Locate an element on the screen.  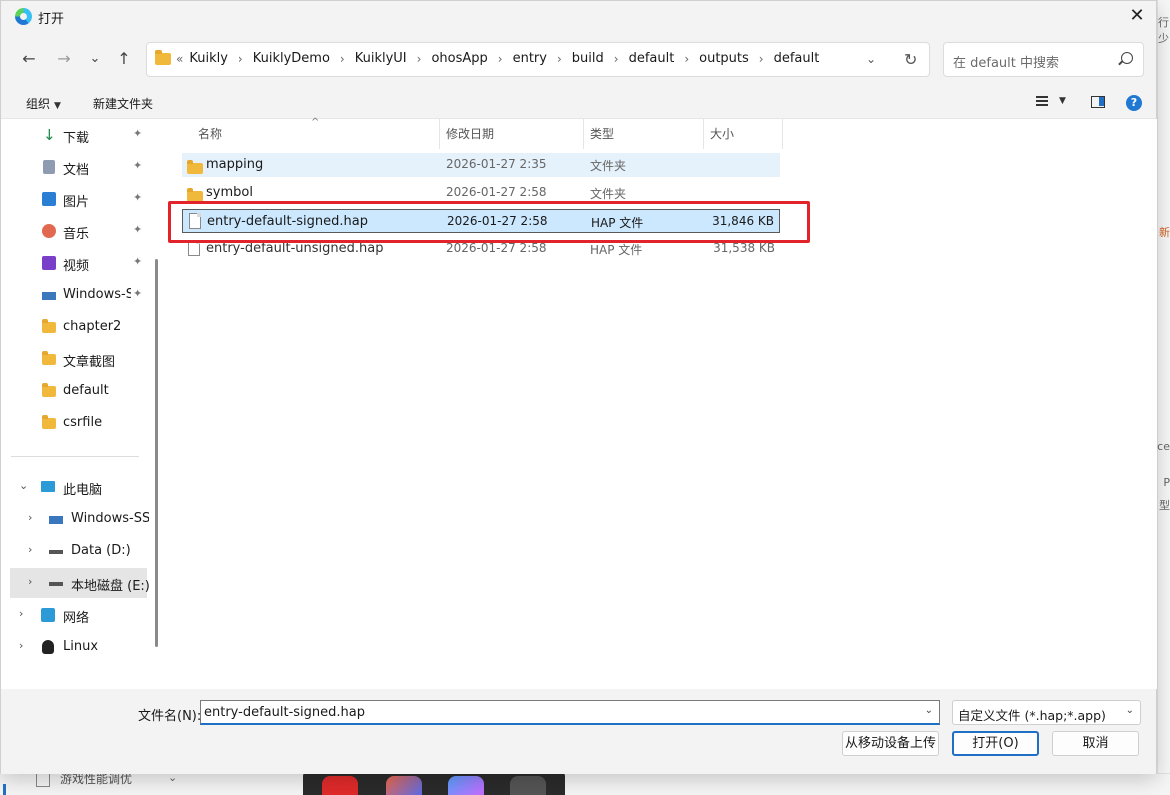
settings-icon is located at coordinates (528, 785).